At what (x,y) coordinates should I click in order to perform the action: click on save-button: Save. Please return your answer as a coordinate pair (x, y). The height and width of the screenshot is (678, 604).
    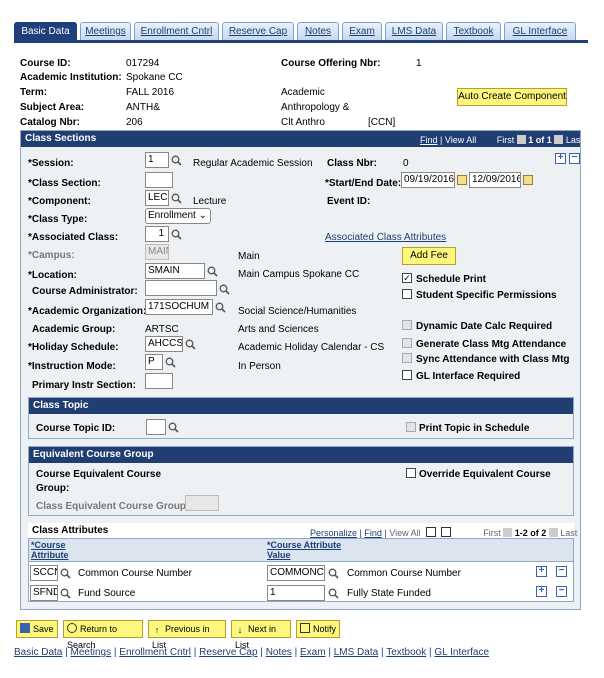
    Looking at the image, I should click on (37, 629).